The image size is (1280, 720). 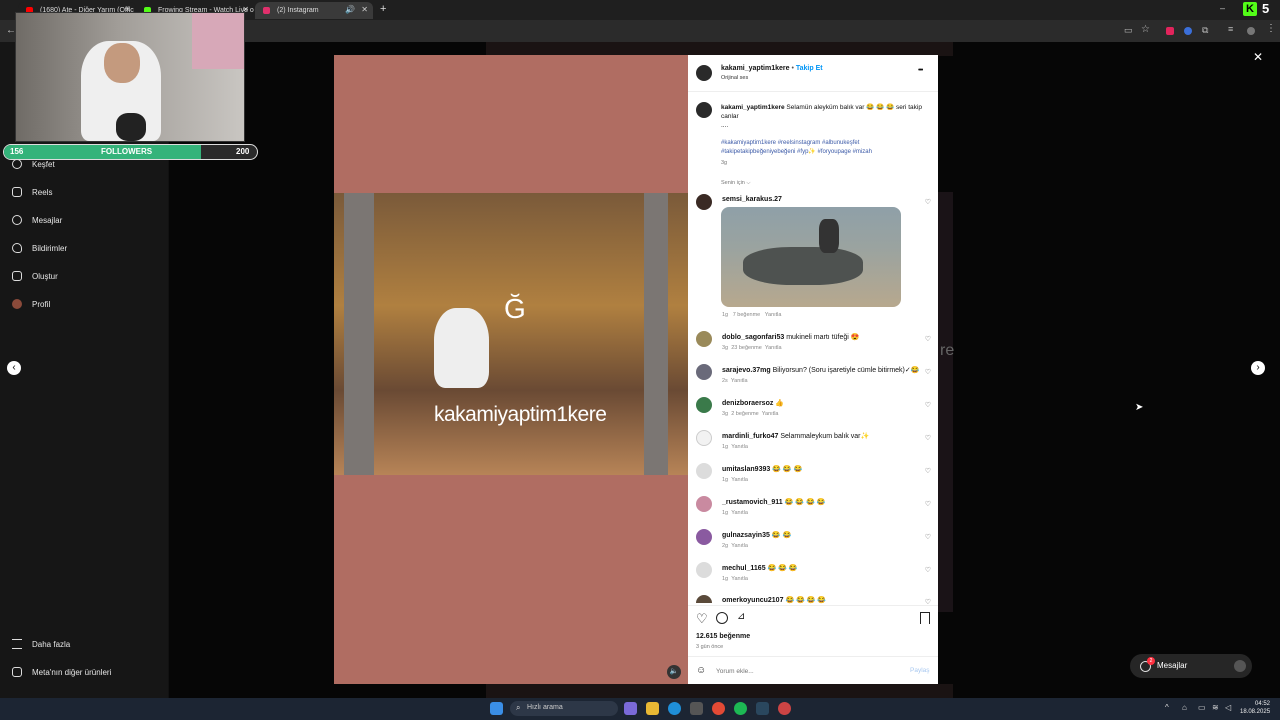 What do you see at coordinates (724, 163) in the screenshot?
I see `caption-time: 3g` at bounding box center [724, 163].